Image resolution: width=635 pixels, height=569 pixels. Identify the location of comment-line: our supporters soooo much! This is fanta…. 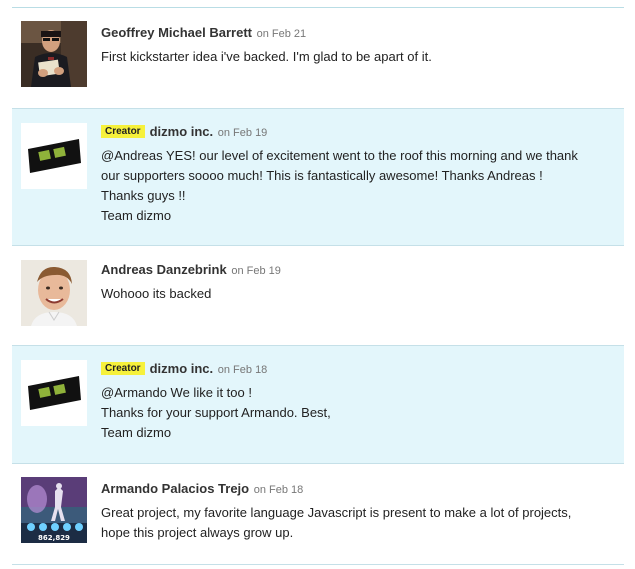
(322, 175).